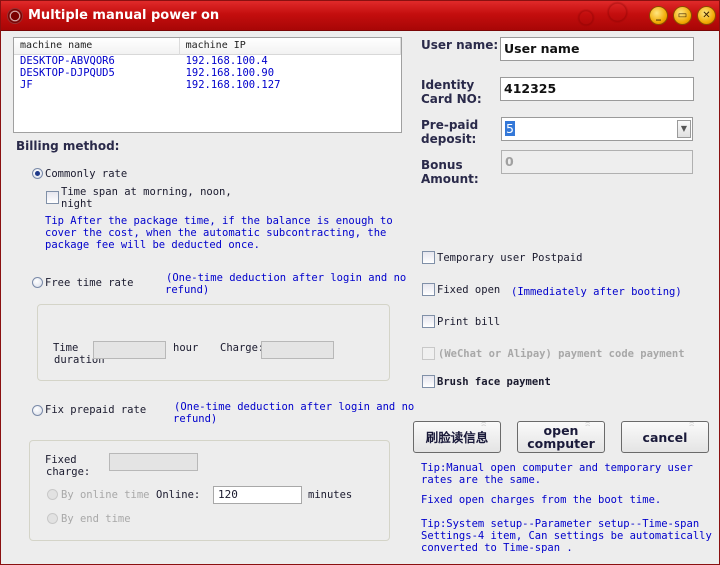 The image size is (720, 565). Describe the element at coordinates (457, 437) in the screenshot. I see `face-read-button: 刷脸读信息 ꩰ` at that location.